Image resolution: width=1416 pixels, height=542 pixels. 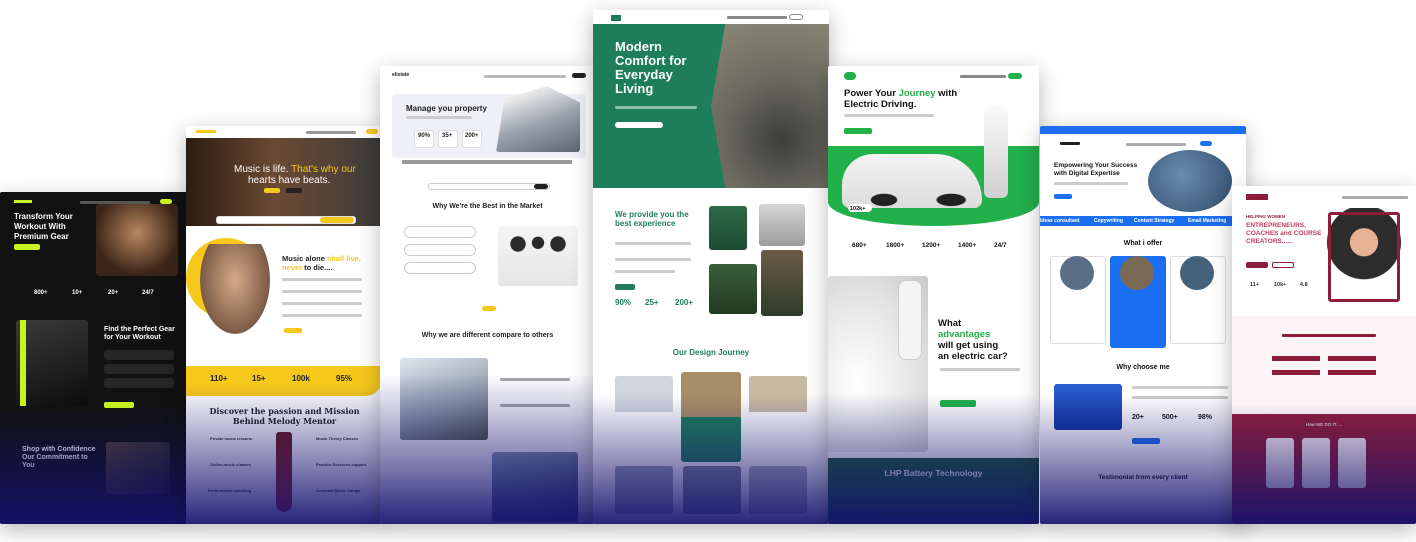 I want to click on interior-hero-title: Modern Comfort for Everyday Living, so click(x=651, y=67).